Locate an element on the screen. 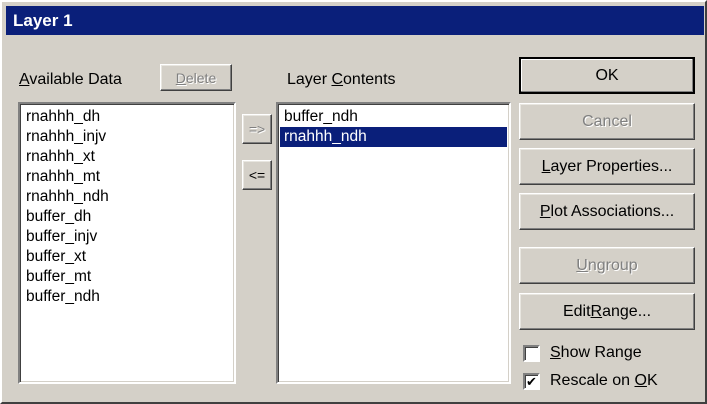 The width and height of the screenshot is (707, 404). window-title: Layer 1 is located at coordinates (43, 20).